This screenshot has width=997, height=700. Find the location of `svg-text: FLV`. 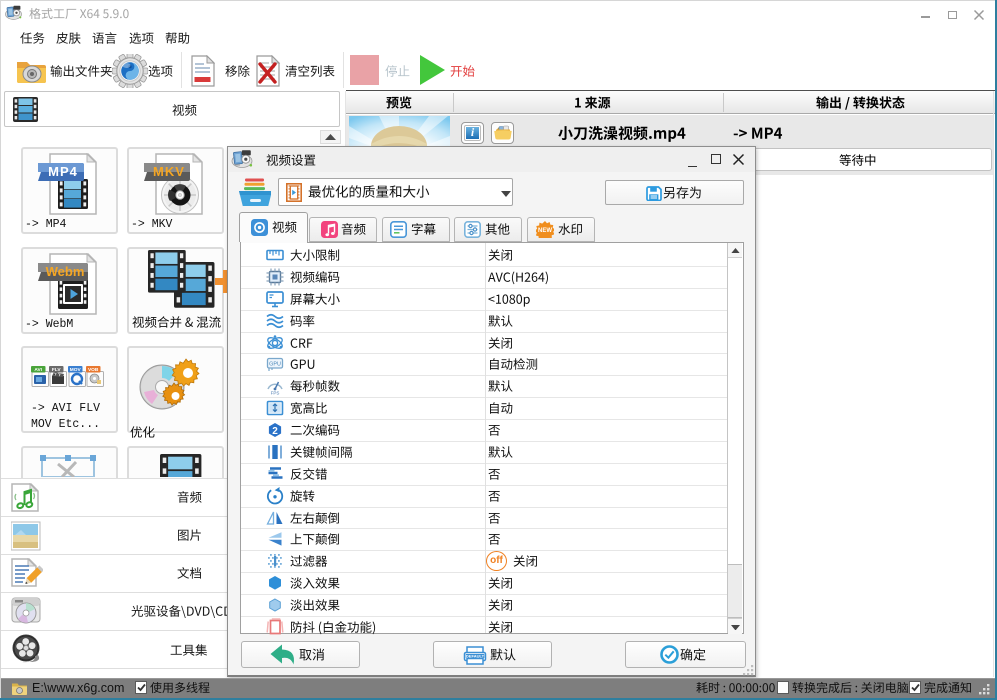

svg-text: FLV is located at coordinates (57, 370).